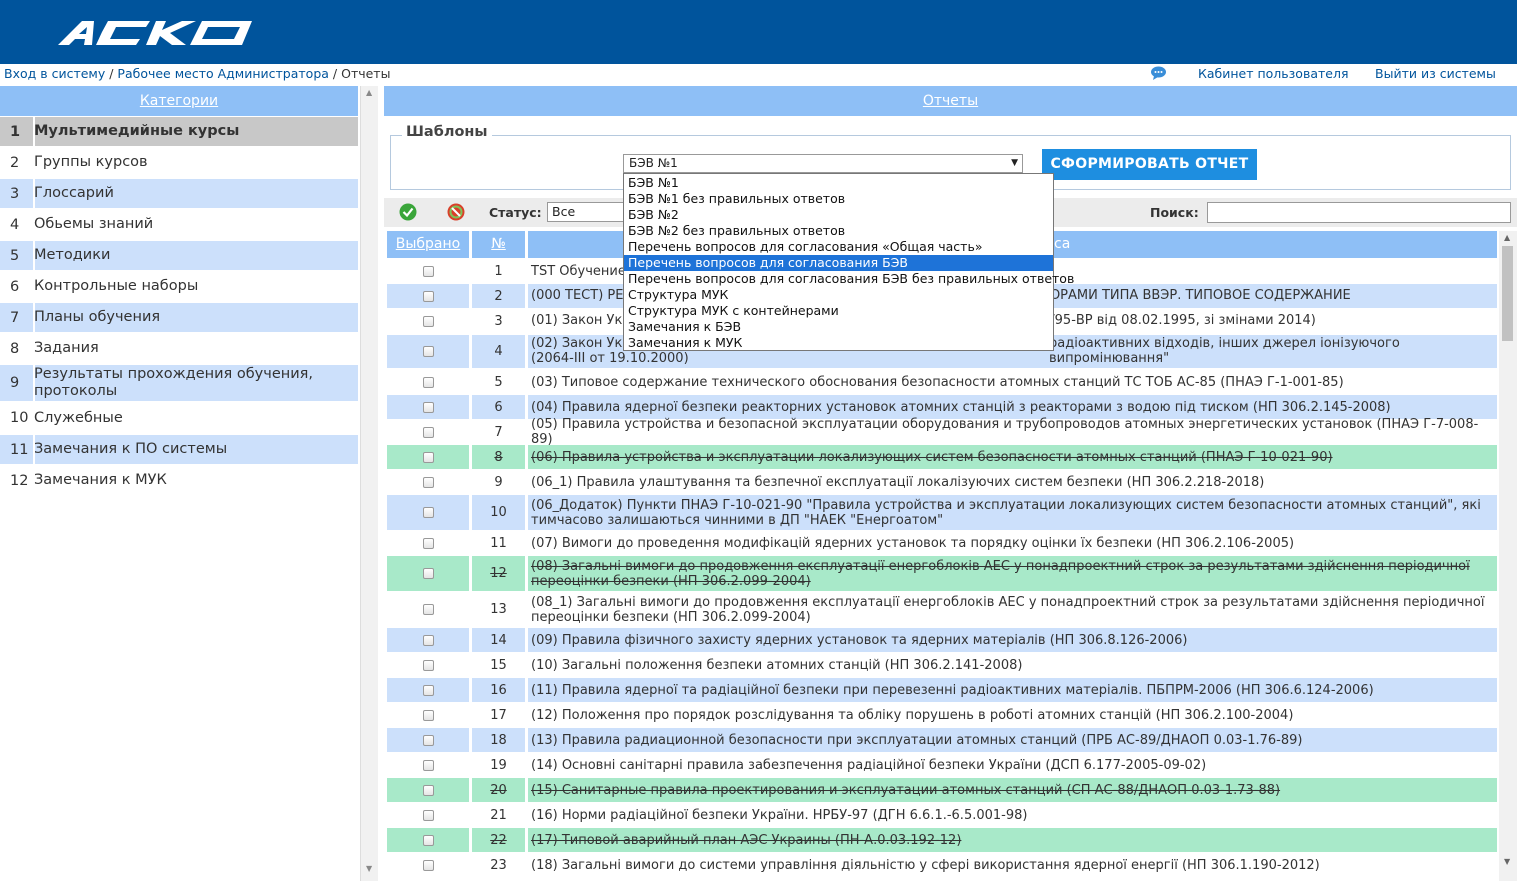 This screenshot has height=881, width=1517. I want to click on dropdown-option: БЭВ №2 без правильных ответов, so click(838, 231).